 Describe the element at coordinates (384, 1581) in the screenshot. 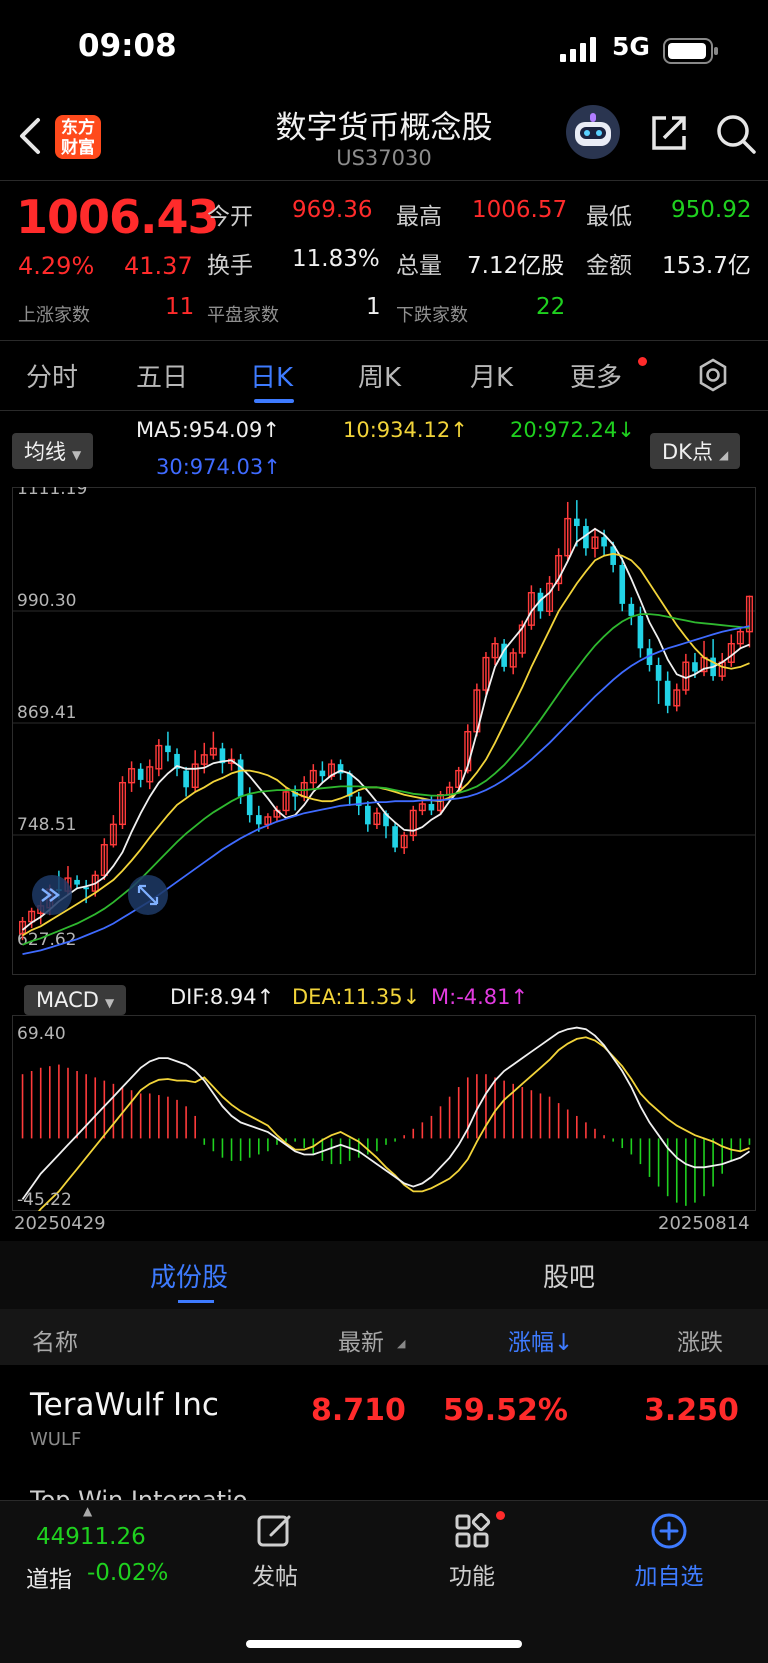

I see `bottom-nav: ▲ 44911.26 道指 -0.02% 发帖 功能 加自选` at that location.